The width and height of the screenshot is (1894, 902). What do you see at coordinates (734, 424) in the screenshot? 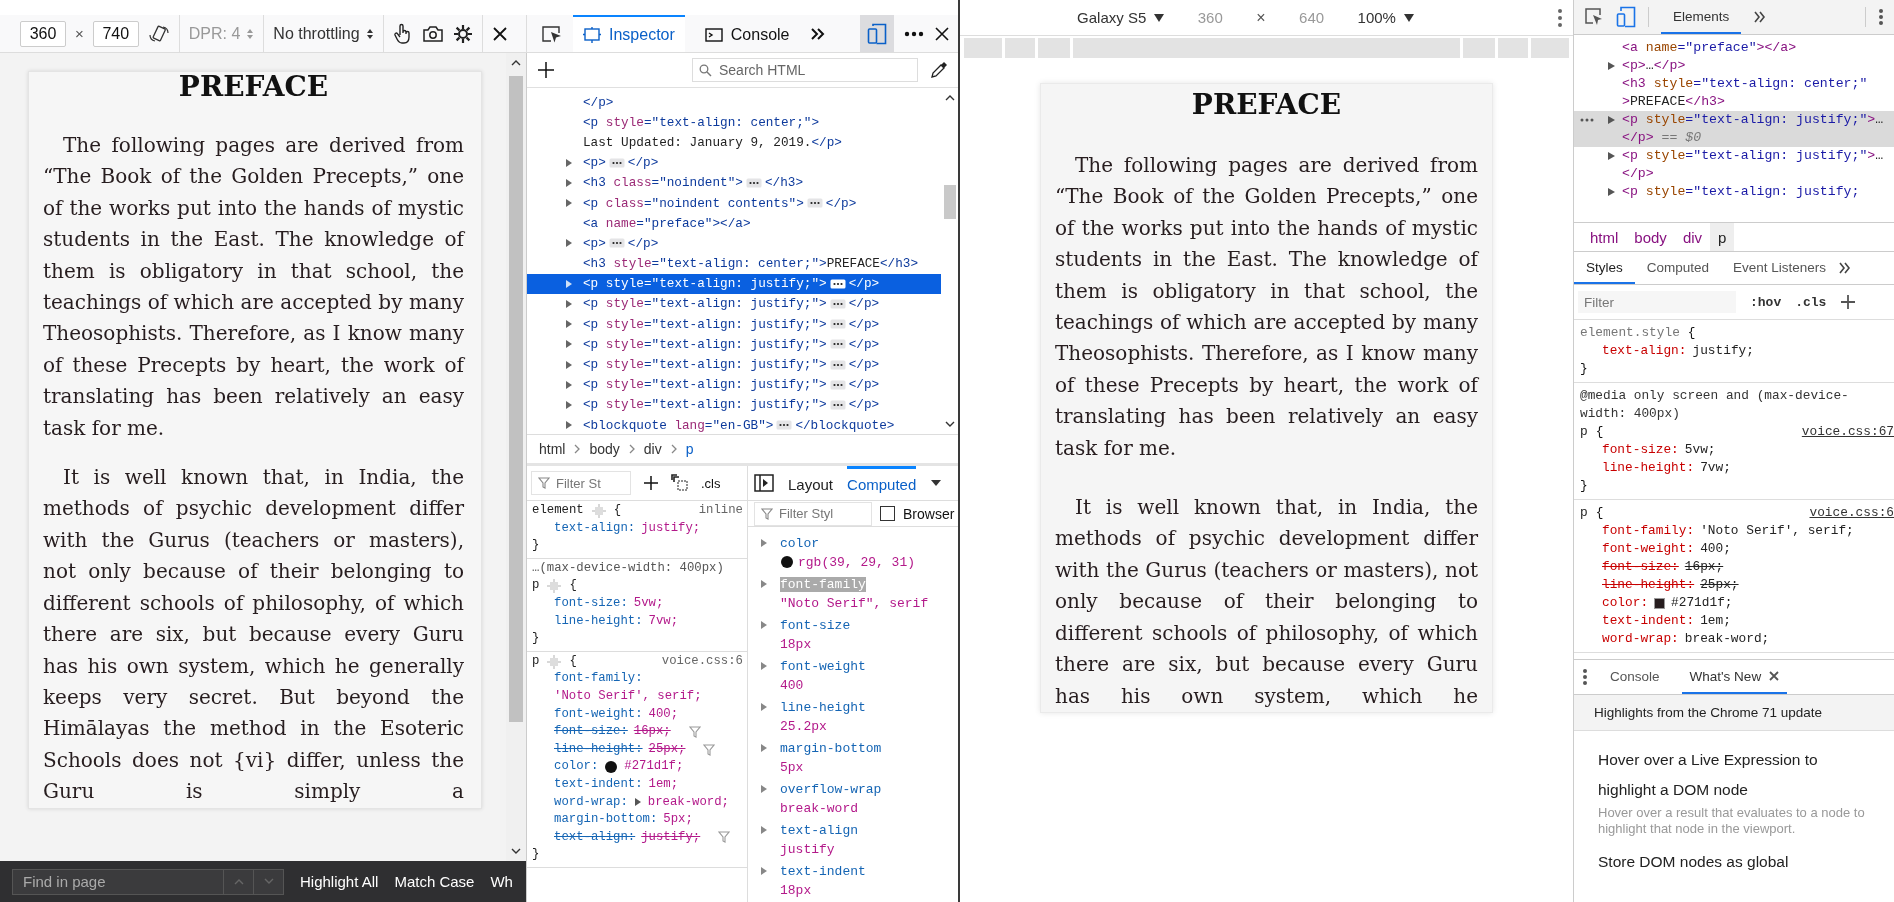
I see `markup-row: <blockquote lang="en-GB"> </blockquote>` at bounding box center [734, 424].